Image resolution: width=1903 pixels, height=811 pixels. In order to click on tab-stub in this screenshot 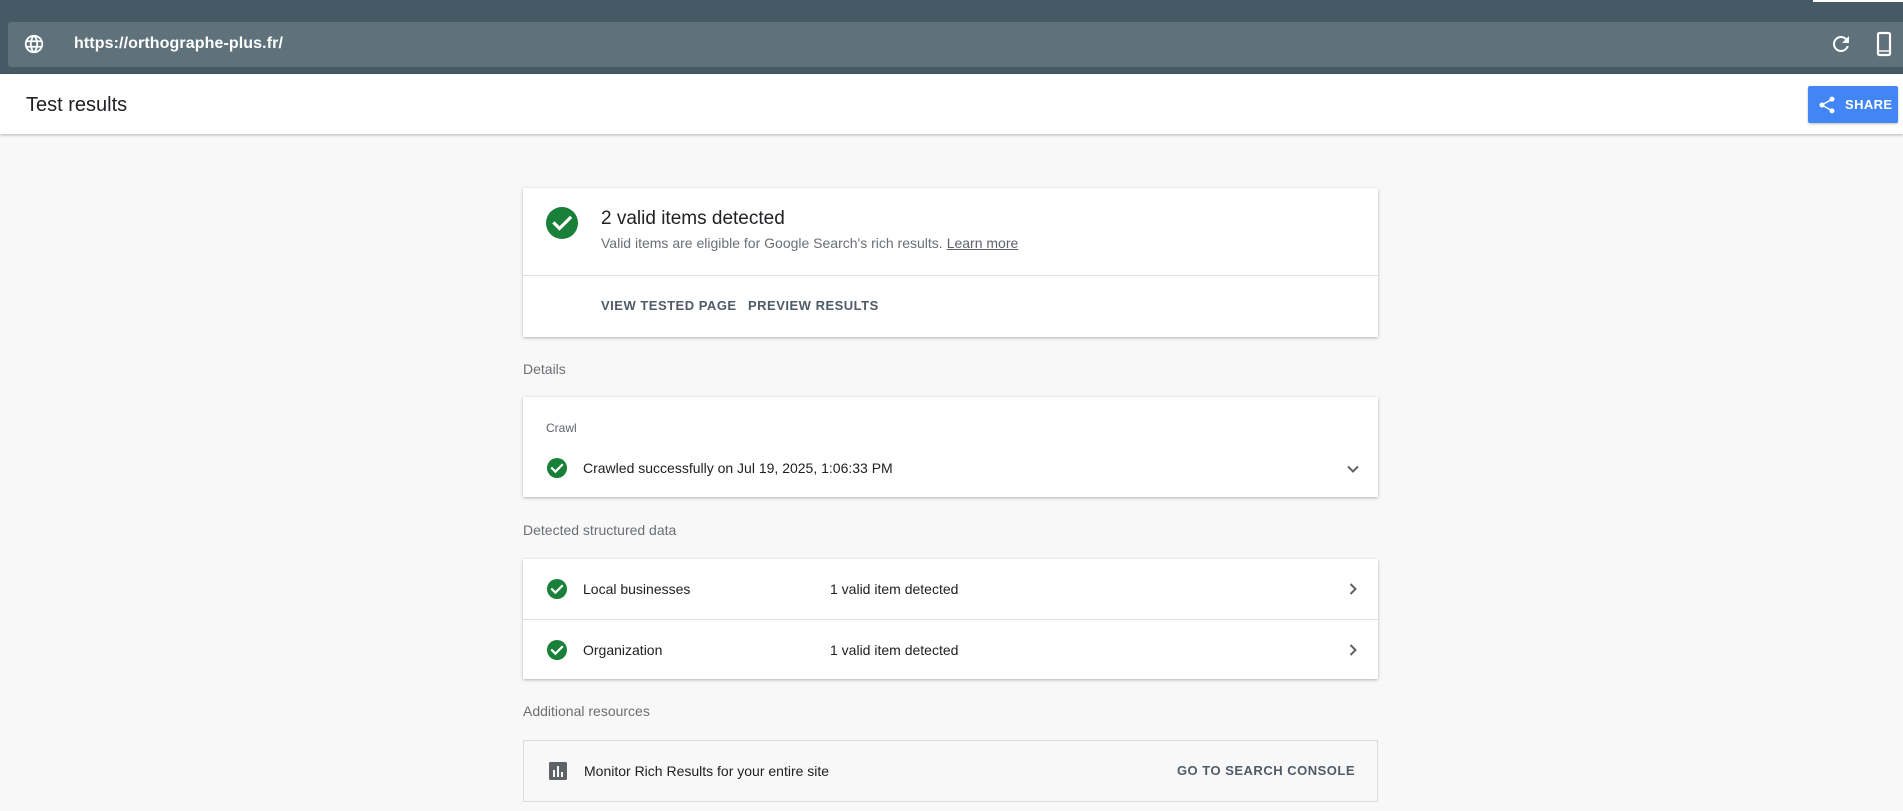, I will do `click(1858, 1)`.